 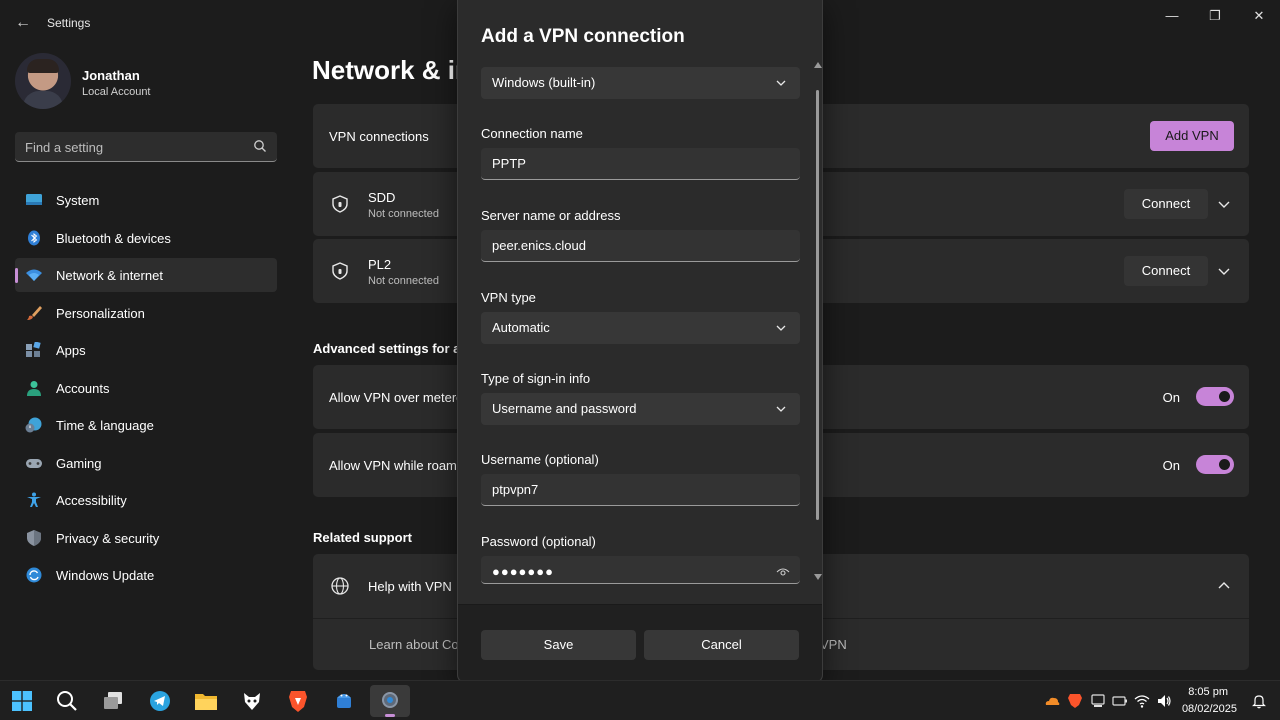 I want to click on clock-time: 8:05 pm, so click(x=1208, y=692).